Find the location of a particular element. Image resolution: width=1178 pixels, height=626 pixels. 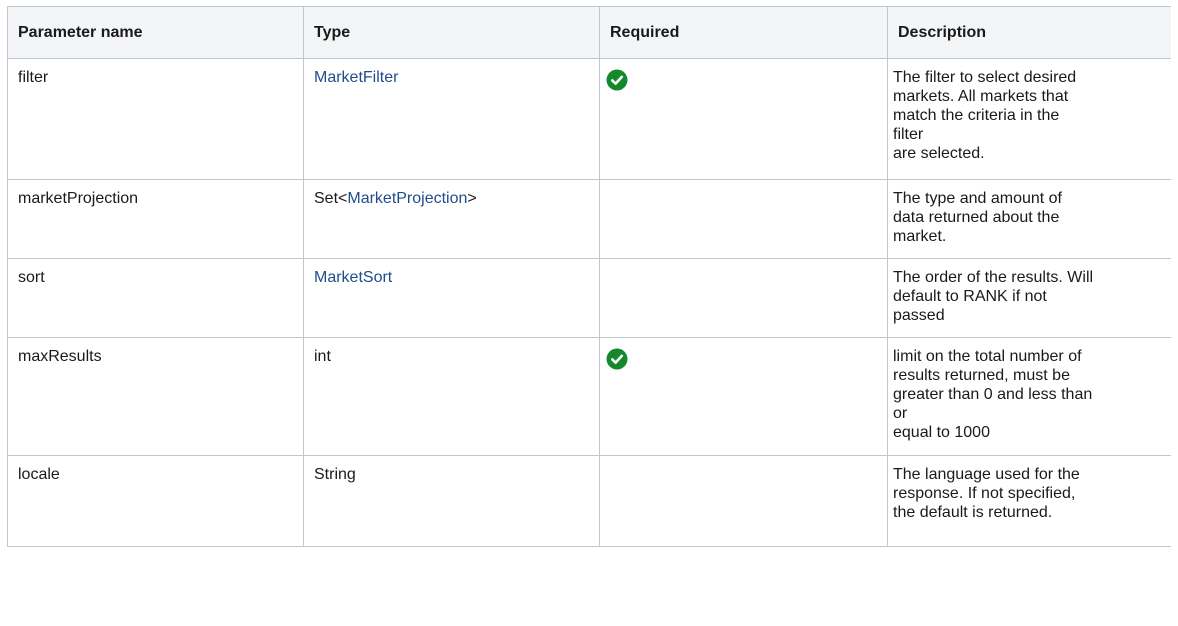

cell-type: MarketFilter is located at coordinates (451, 119).